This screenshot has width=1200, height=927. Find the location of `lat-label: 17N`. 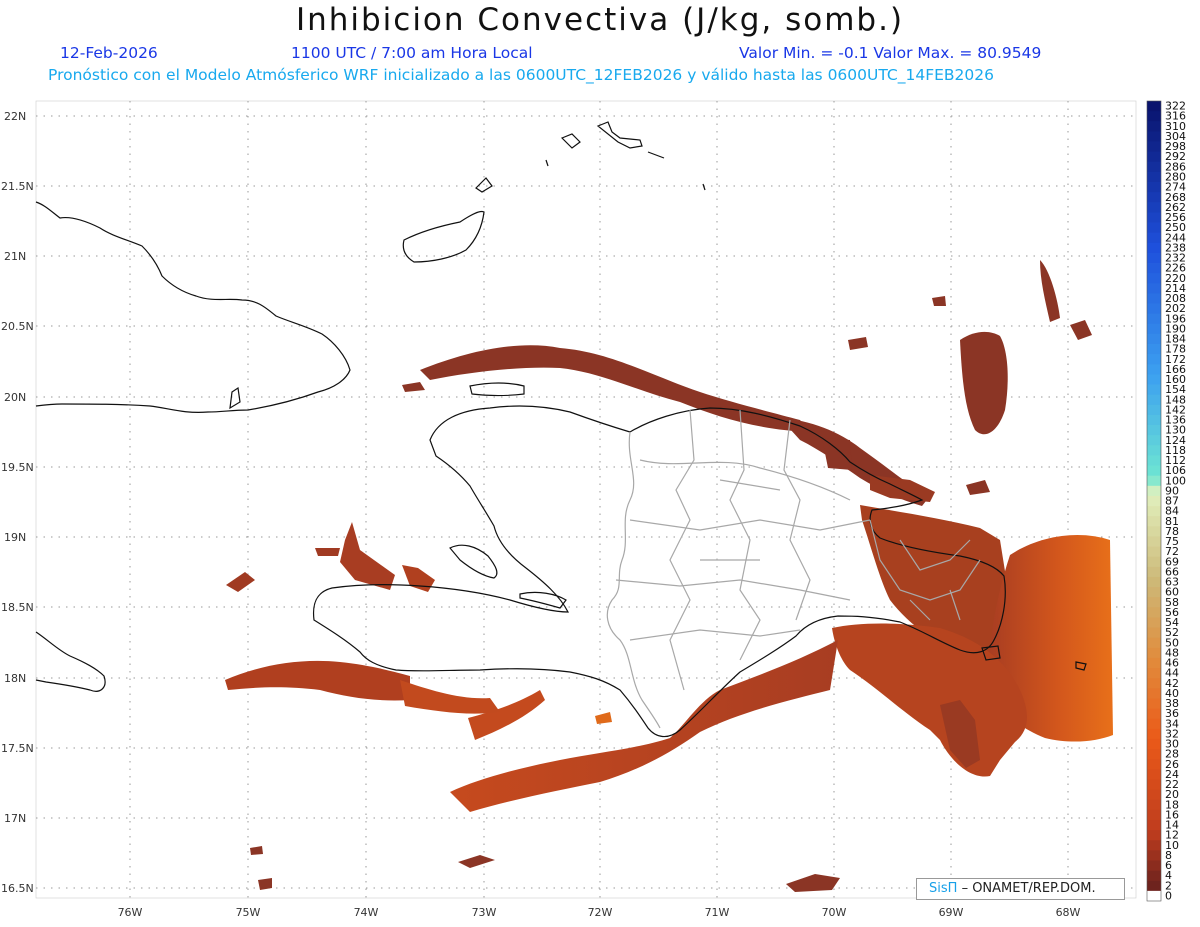

lat-label: 17N is located at coordinates (15, 818).